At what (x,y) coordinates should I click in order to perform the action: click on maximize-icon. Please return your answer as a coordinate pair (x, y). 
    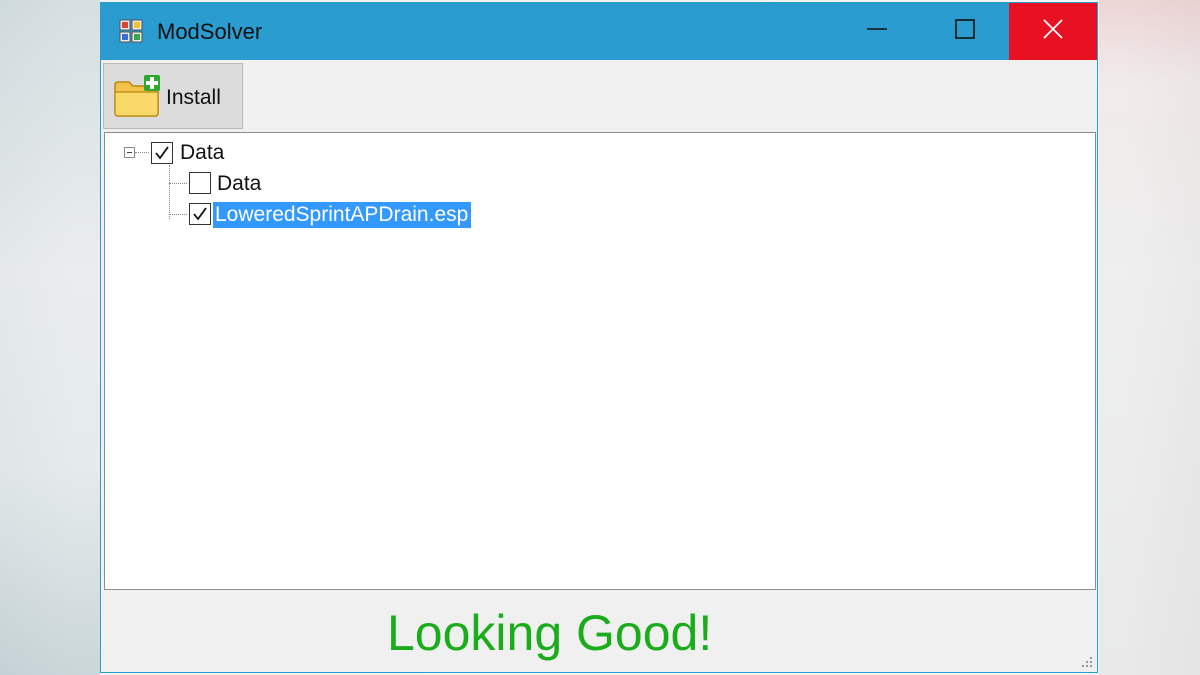
    Looking at the image, I should click on (965, 31).